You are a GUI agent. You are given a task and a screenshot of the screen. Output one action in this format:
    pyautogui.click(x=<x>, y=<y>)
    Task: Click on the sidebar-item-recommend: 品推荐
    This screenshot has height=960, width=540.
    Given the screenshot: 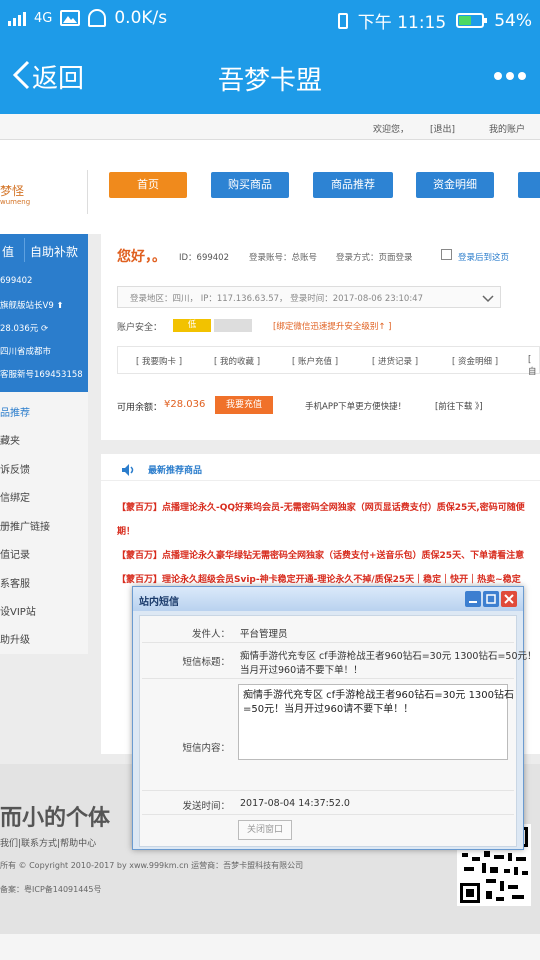 What is the action you would take?
    pyautogui.click(x=15, y=411)
    